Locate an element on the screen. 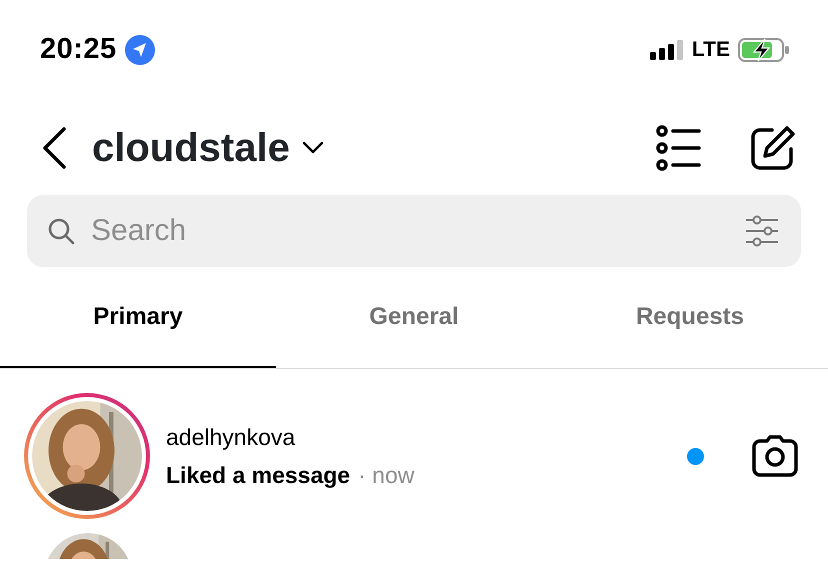 This screenshot has width=828, height=568. filter-icon is located at coordinates (762, 231).